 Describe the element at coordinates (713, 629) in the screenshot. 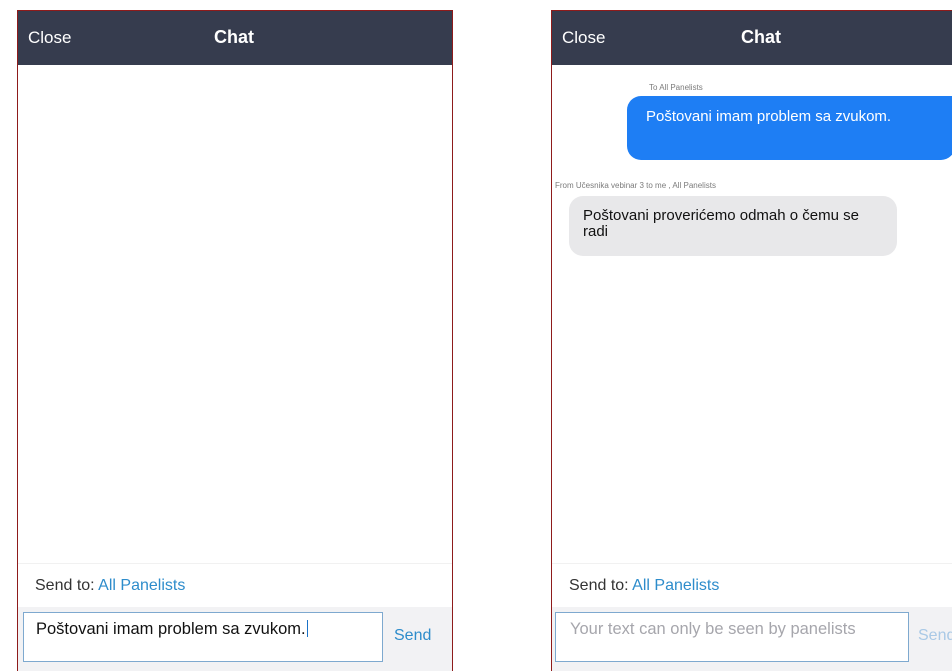

I see `message-input-placeholder: Your text can only be seen by panelists` at that location.